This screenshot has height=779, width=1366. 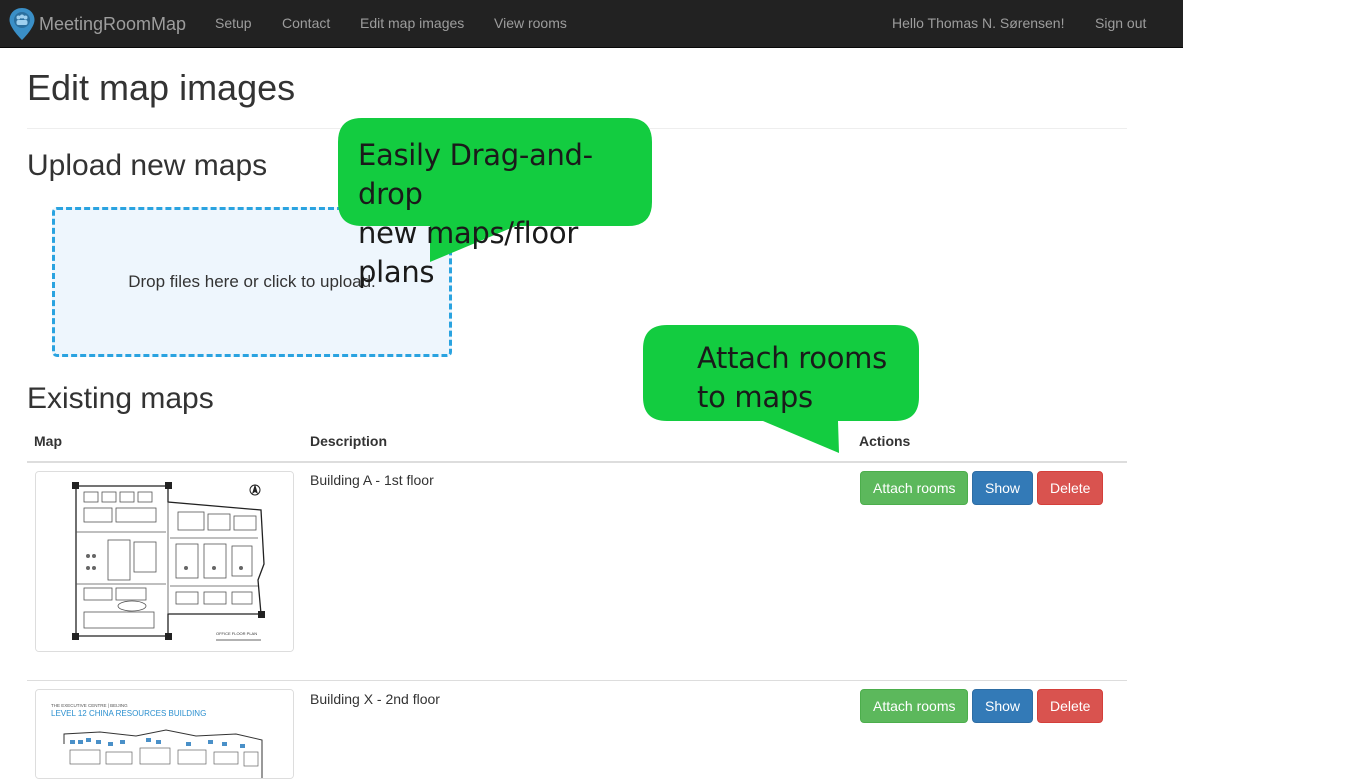 What do you see at coordinates (306, 24) in the screenshot?
I see `nav-contact: Contact` at bounding box center [306, 24].